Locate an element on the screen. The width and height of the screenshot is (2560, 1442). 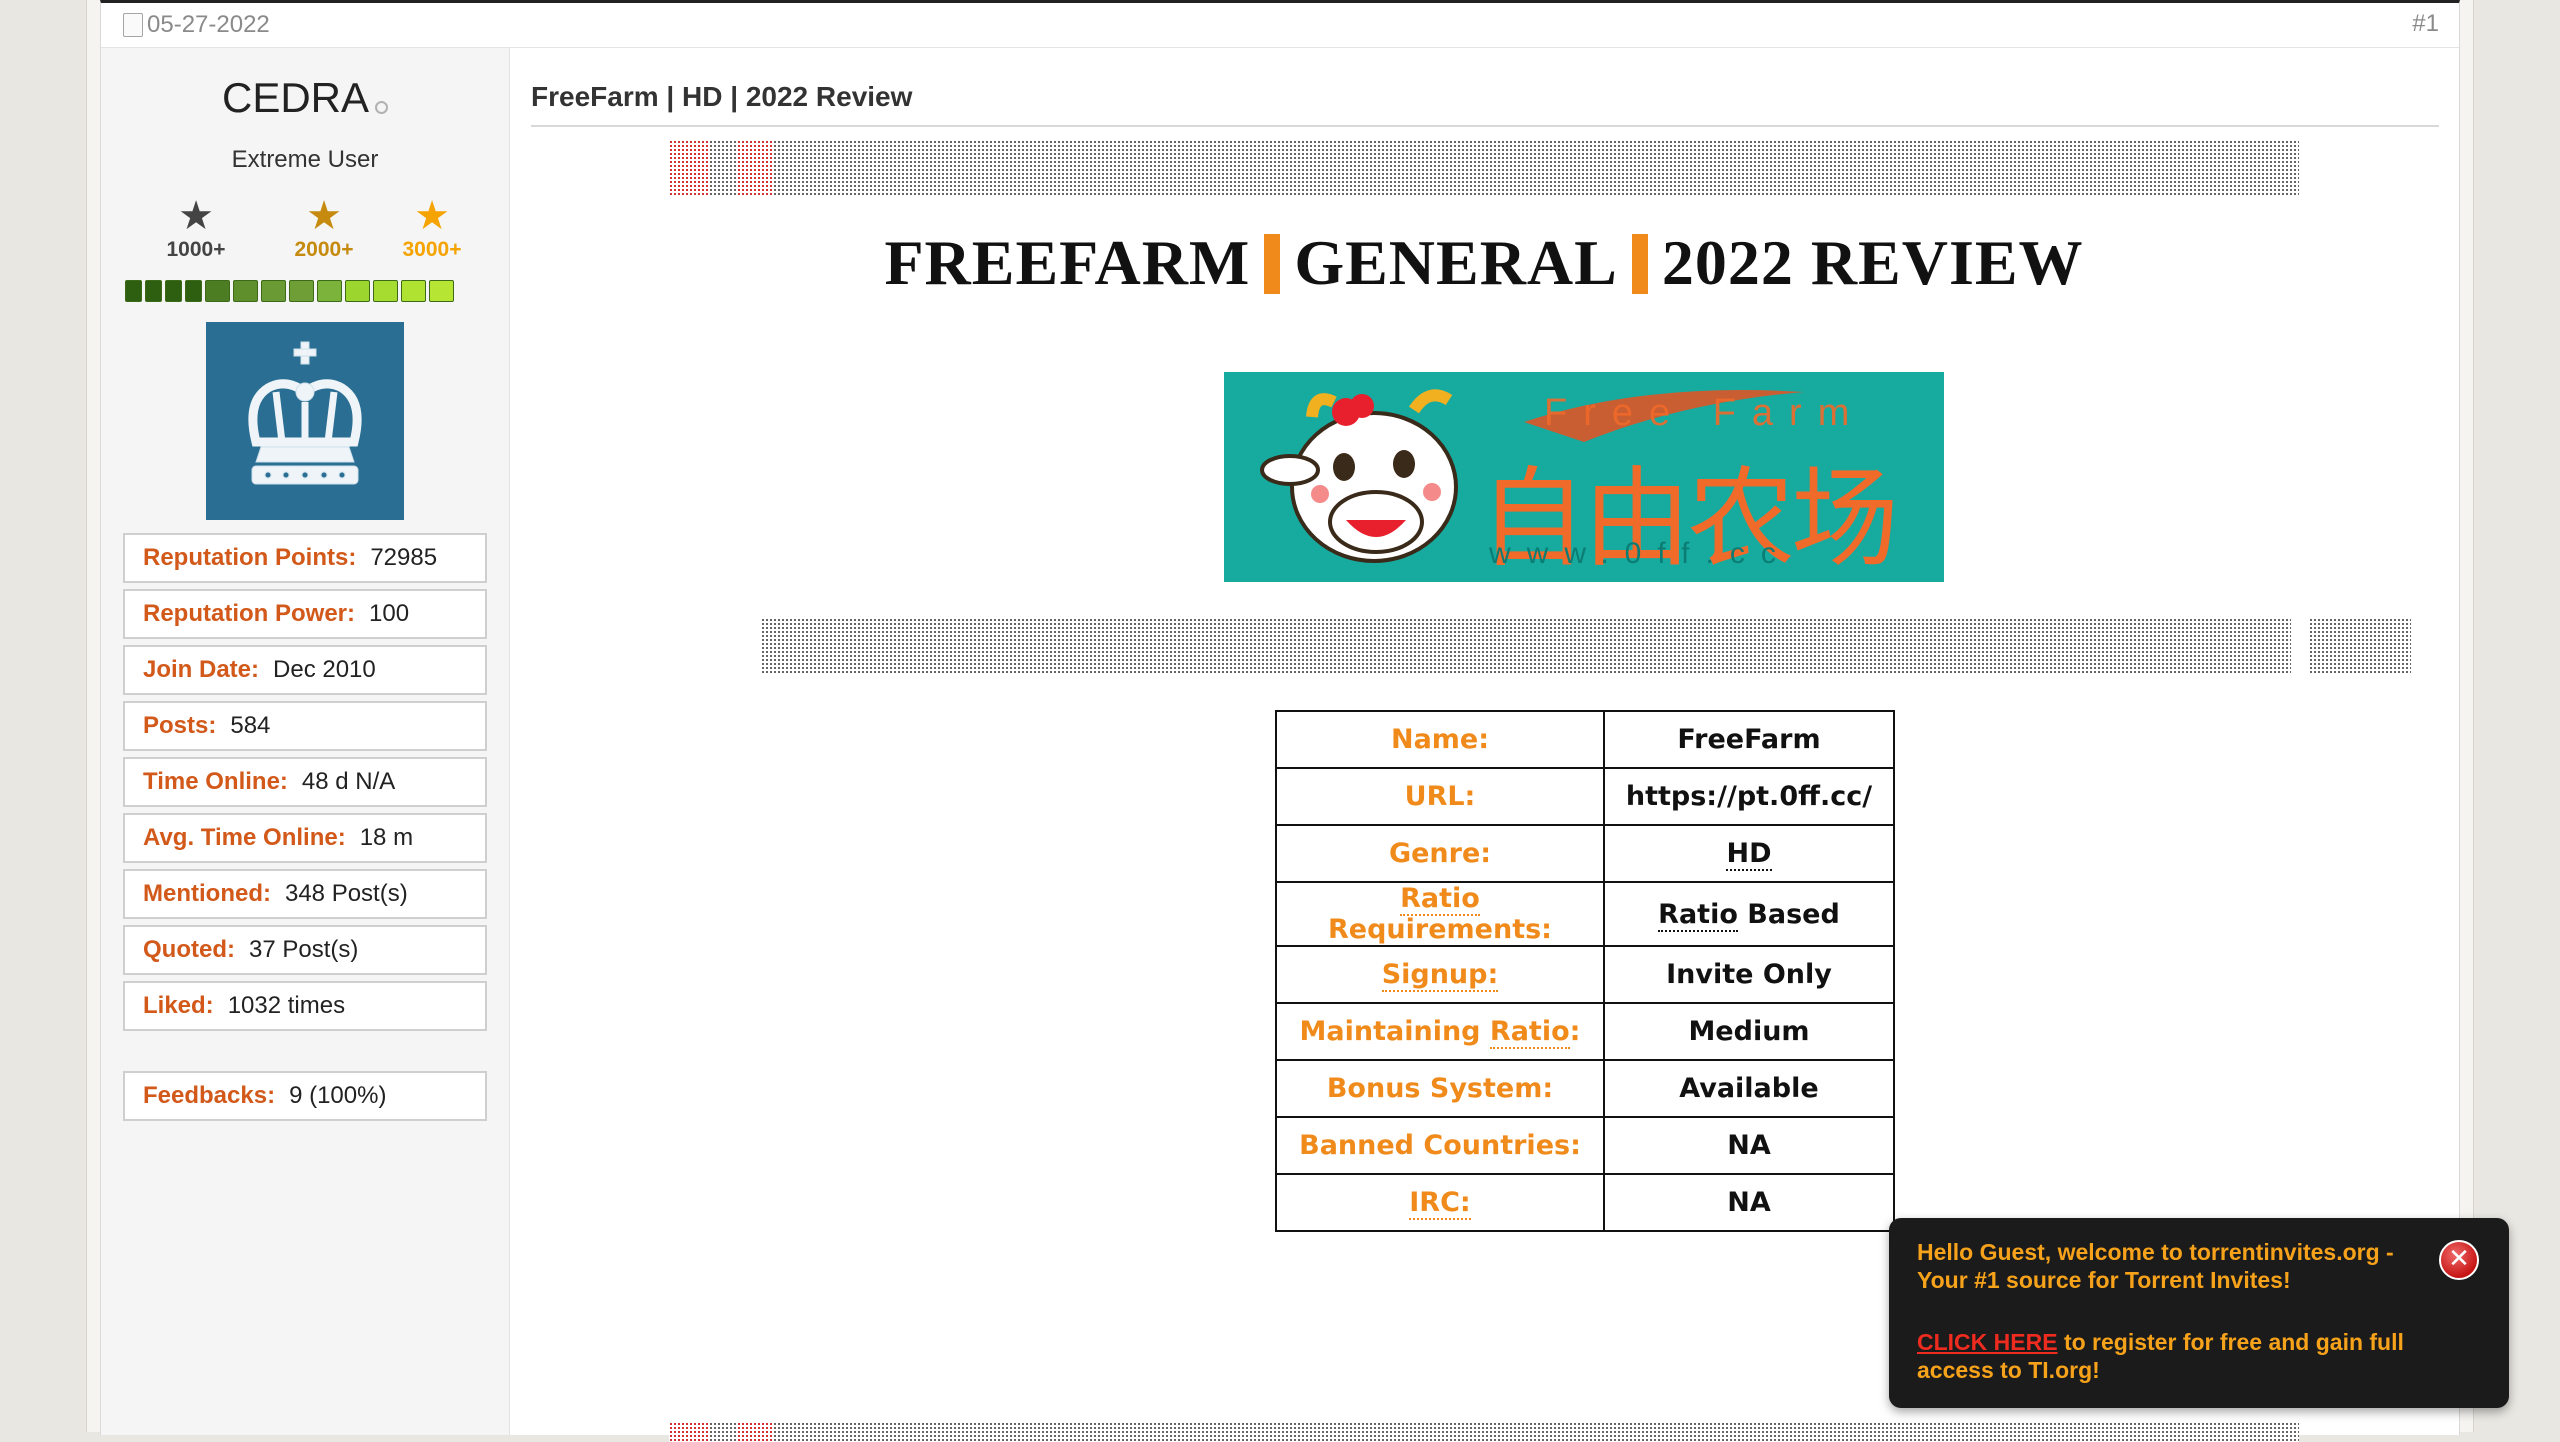
post-header: 05-27-2022 #1 is located at coordinates (1280, 25).